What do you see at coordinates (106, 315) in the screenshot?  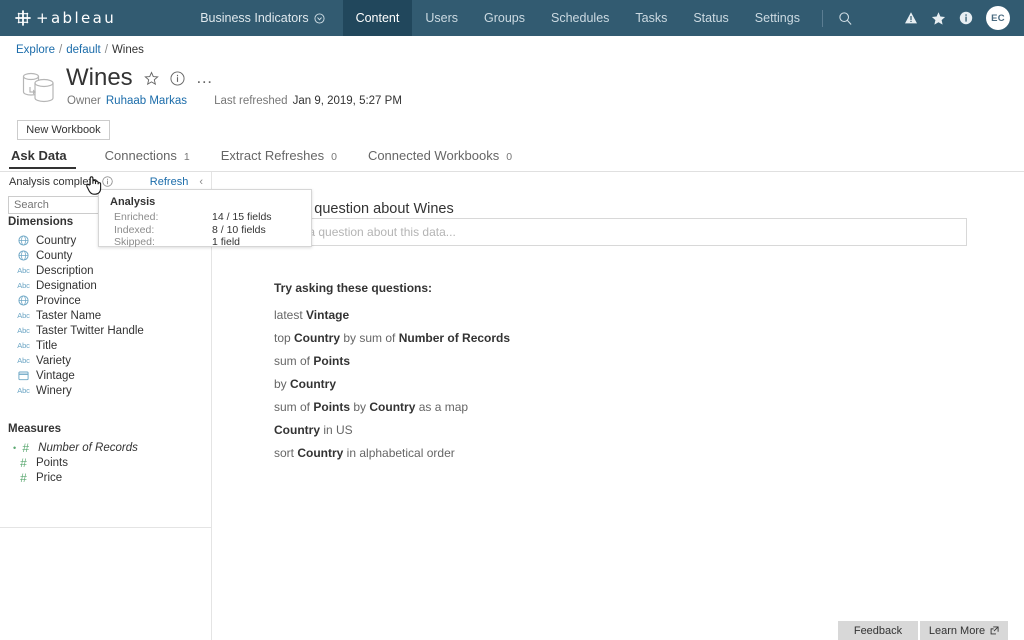 I see `field-taster-name: Abc Taster Name` at bounding box center [106, 315].